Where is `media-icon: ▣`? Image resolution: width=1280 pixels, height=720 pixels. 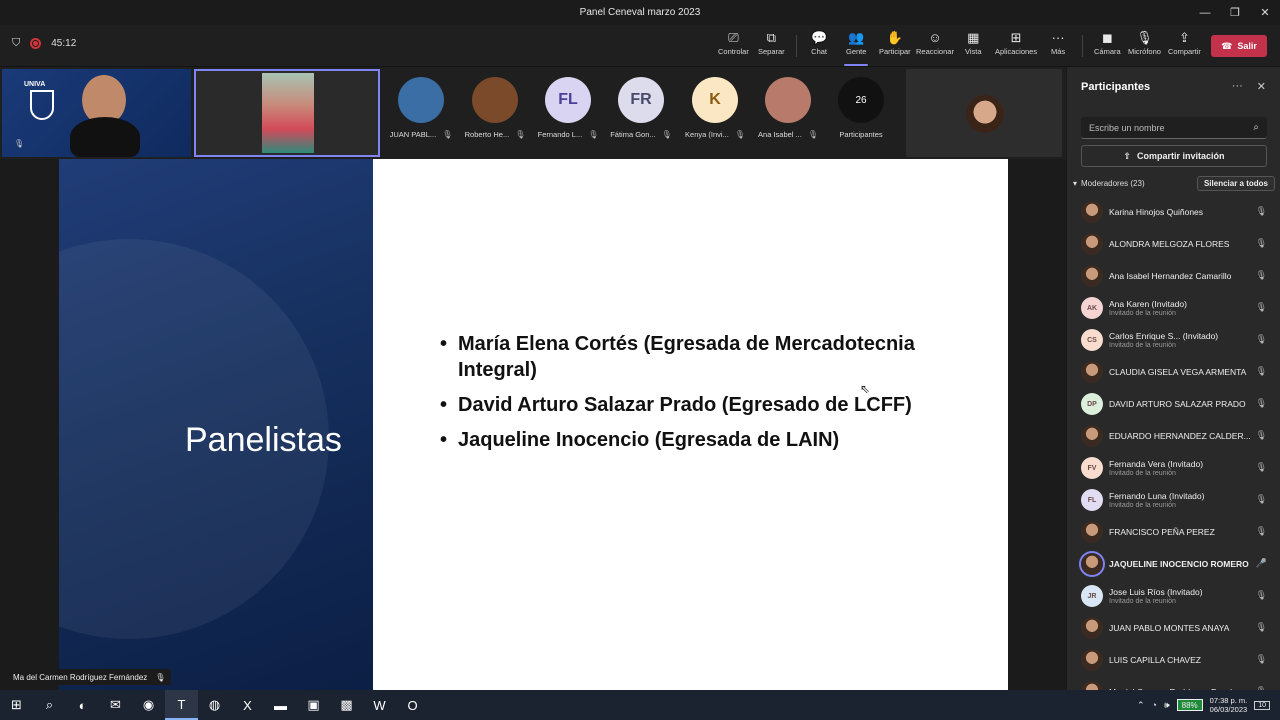 media-icon: ▣ is located at coordinates (313, 705).